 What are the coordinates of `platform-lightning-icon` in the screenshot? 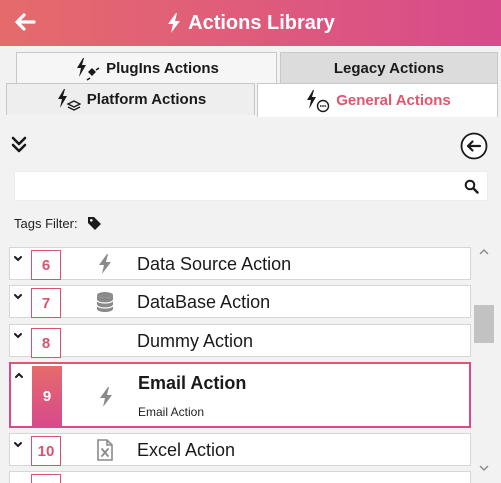 It's located at (69, 99).